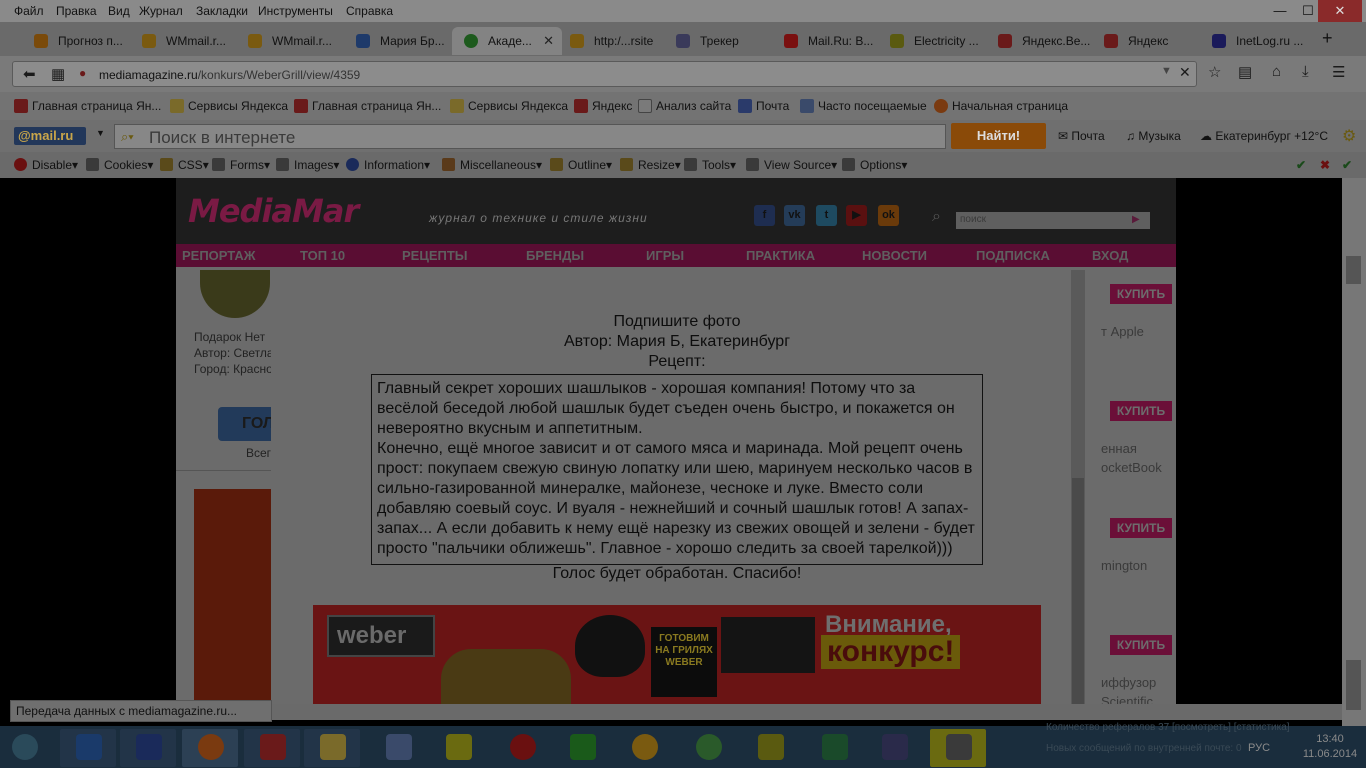 Image resolution: width=1366 pixels, height=768 pixels. I want to click on mail-link: ✉ Почта, so click(1081, 136).